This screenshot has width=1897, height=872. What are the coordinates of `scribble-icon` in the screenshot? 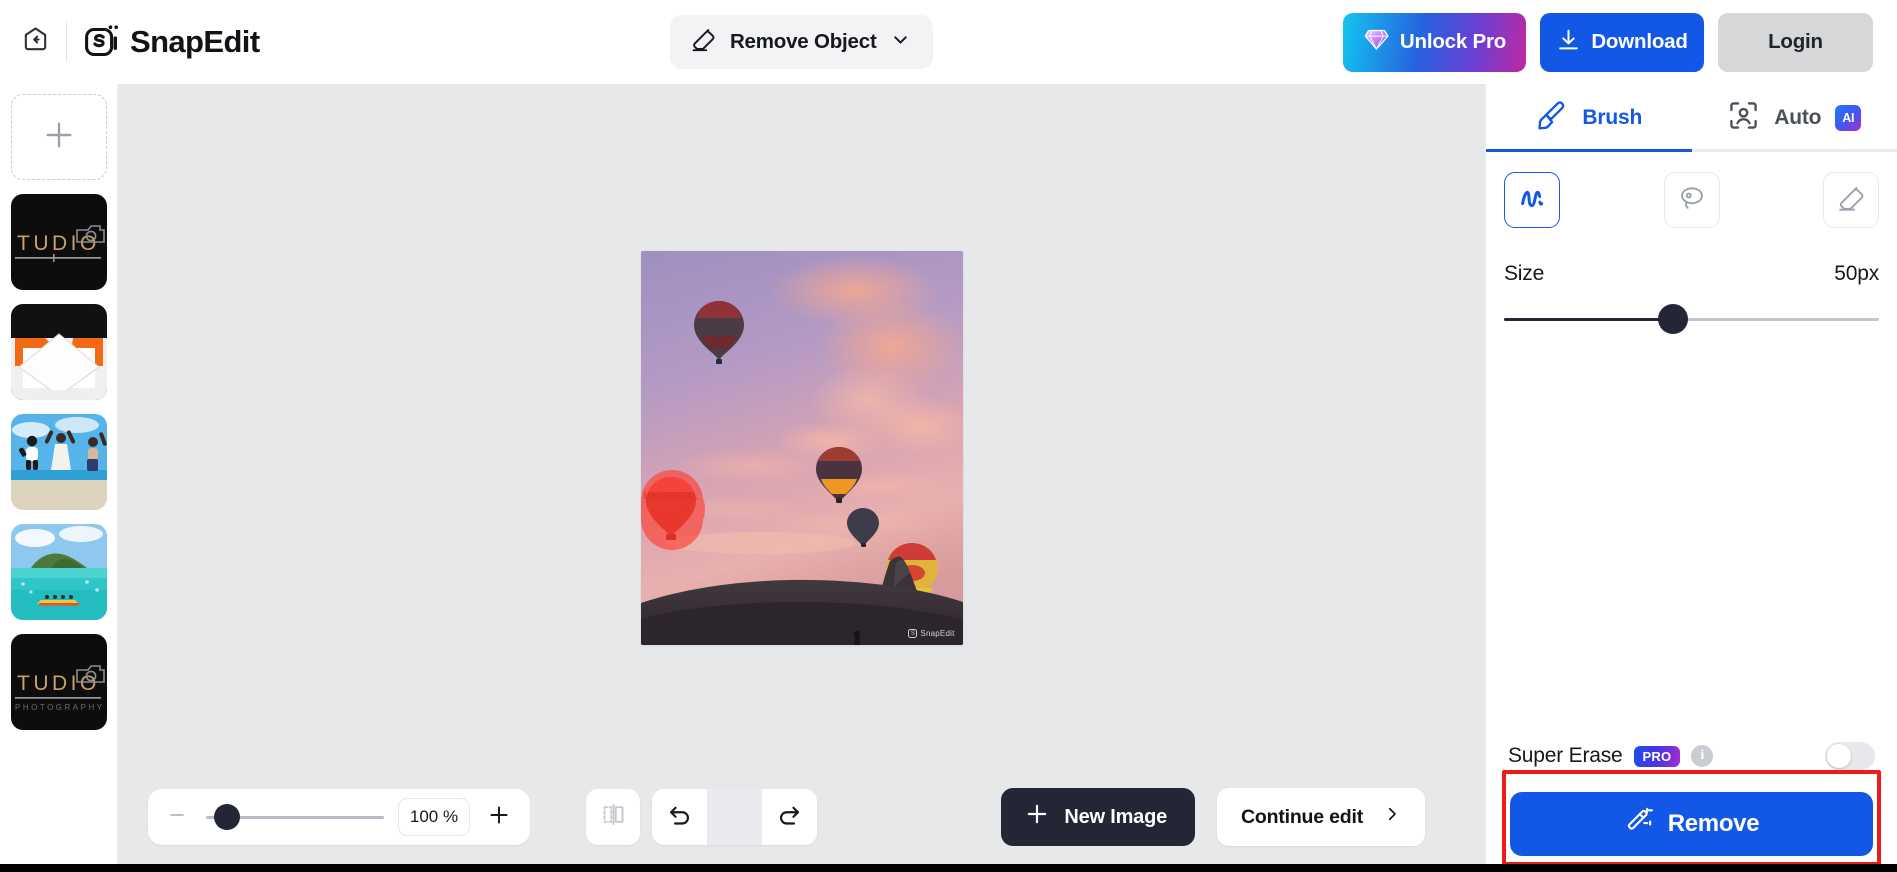 It's located at (1532, 200).